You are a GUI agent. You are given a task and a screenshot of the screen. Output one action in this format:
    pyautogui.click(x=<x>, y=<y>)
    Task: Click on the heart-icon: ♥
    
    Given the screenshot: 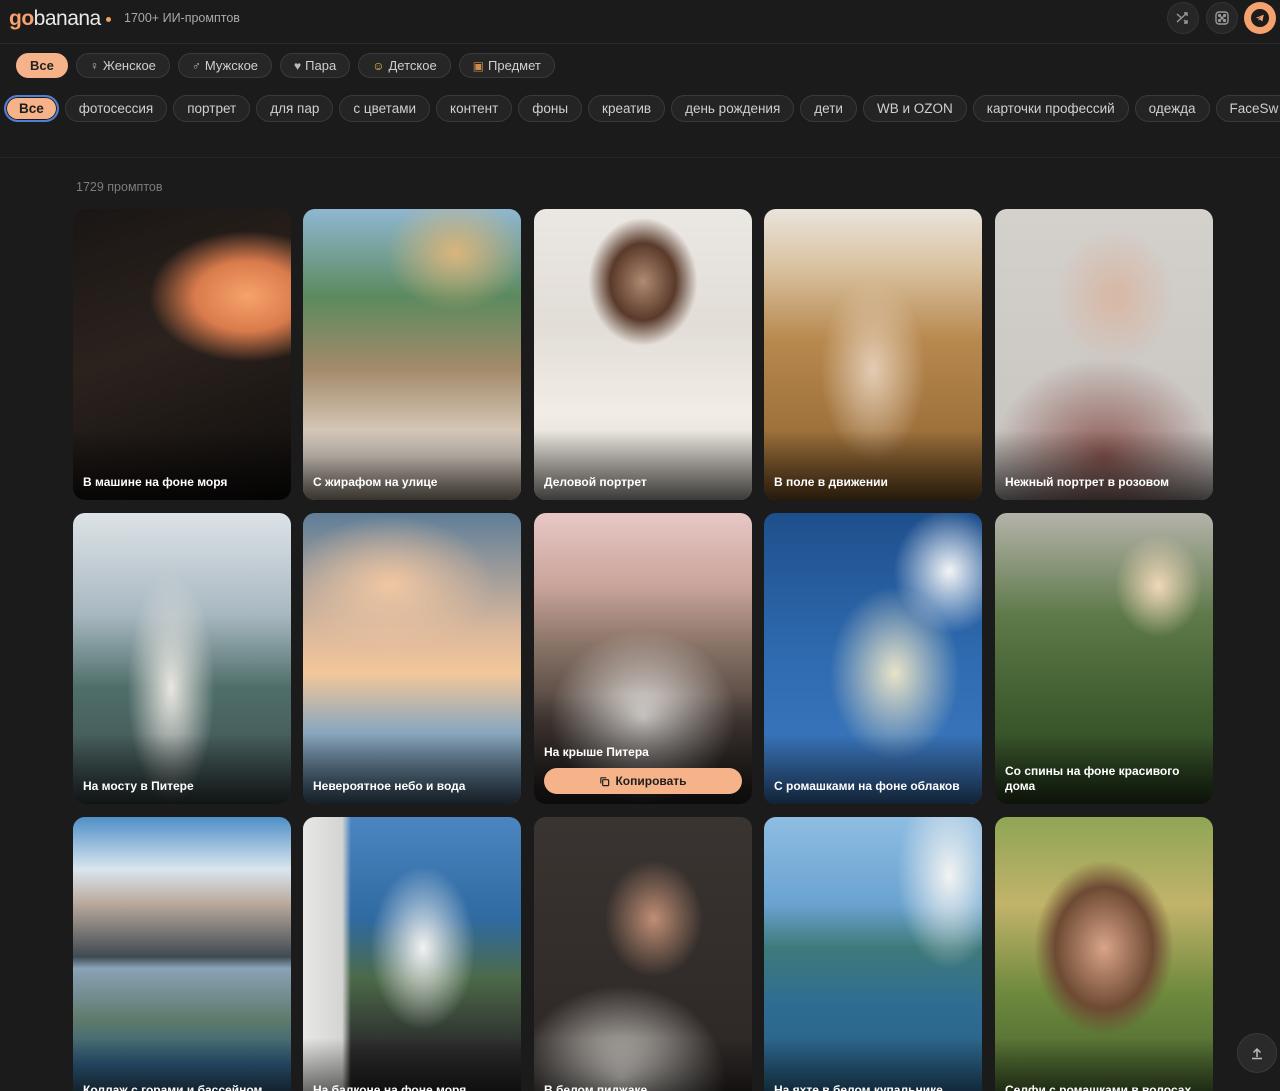 What is the action you would take?
    pyautogui.click(x=298, y=65)
    